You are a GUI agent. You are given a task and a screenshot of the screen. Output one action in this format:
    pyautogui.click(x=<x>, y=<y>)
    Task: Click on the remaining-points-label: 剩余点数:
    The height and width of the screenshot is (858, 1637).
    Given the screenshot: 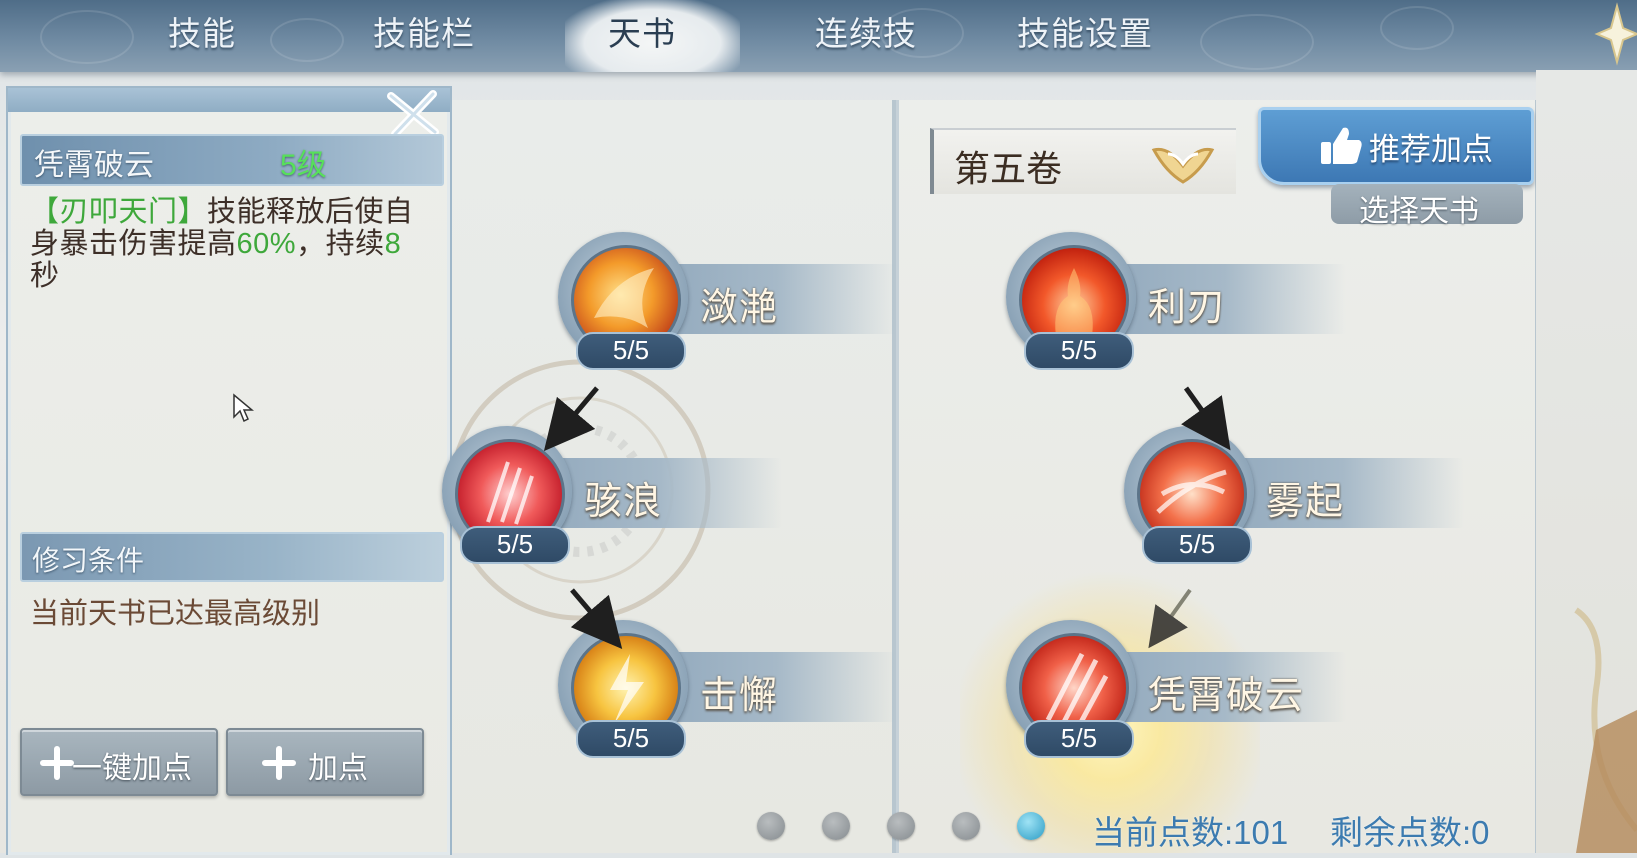 What is the action you would take?
    pyautogui.click(x=1401, y=832)
    